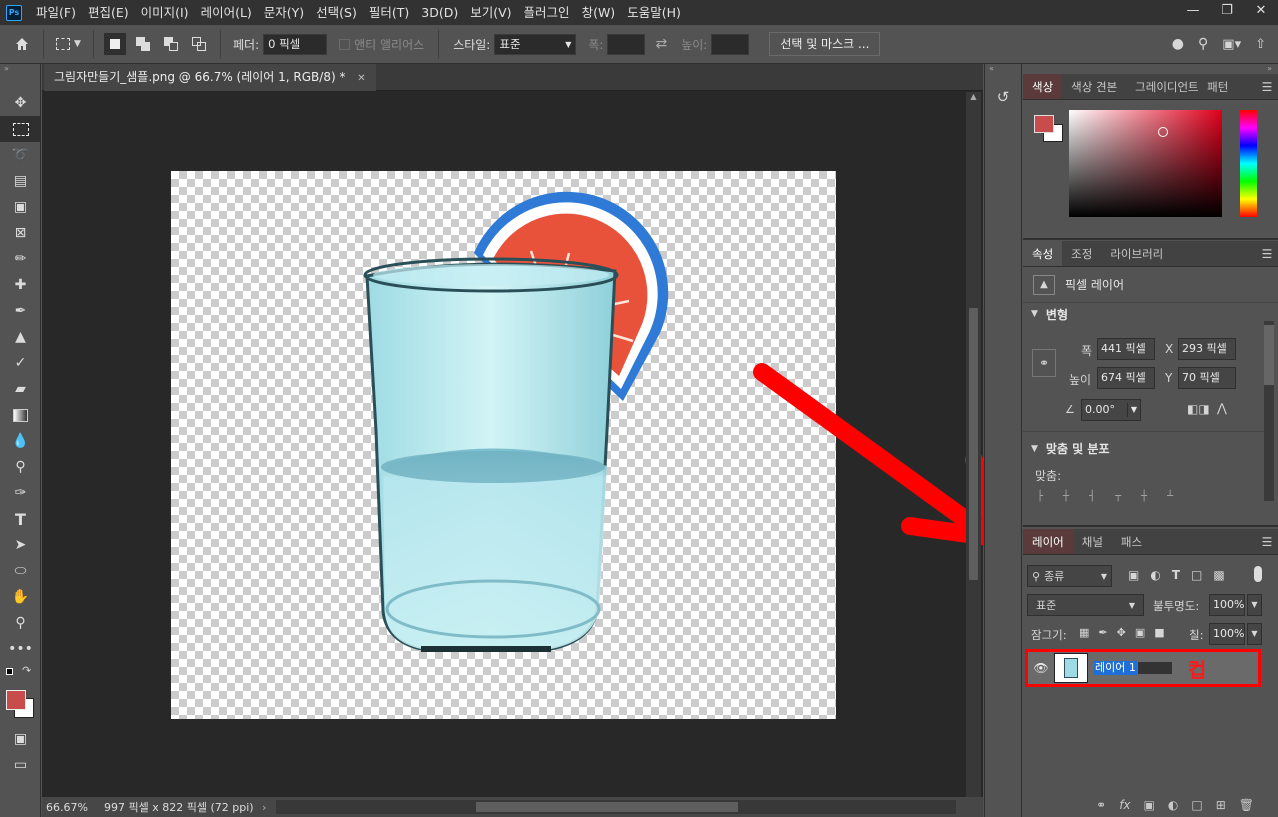 This screenshot has height=817, width=1278. I want to click on eyedropper-tool-icon: ✏, so click(20, 259).